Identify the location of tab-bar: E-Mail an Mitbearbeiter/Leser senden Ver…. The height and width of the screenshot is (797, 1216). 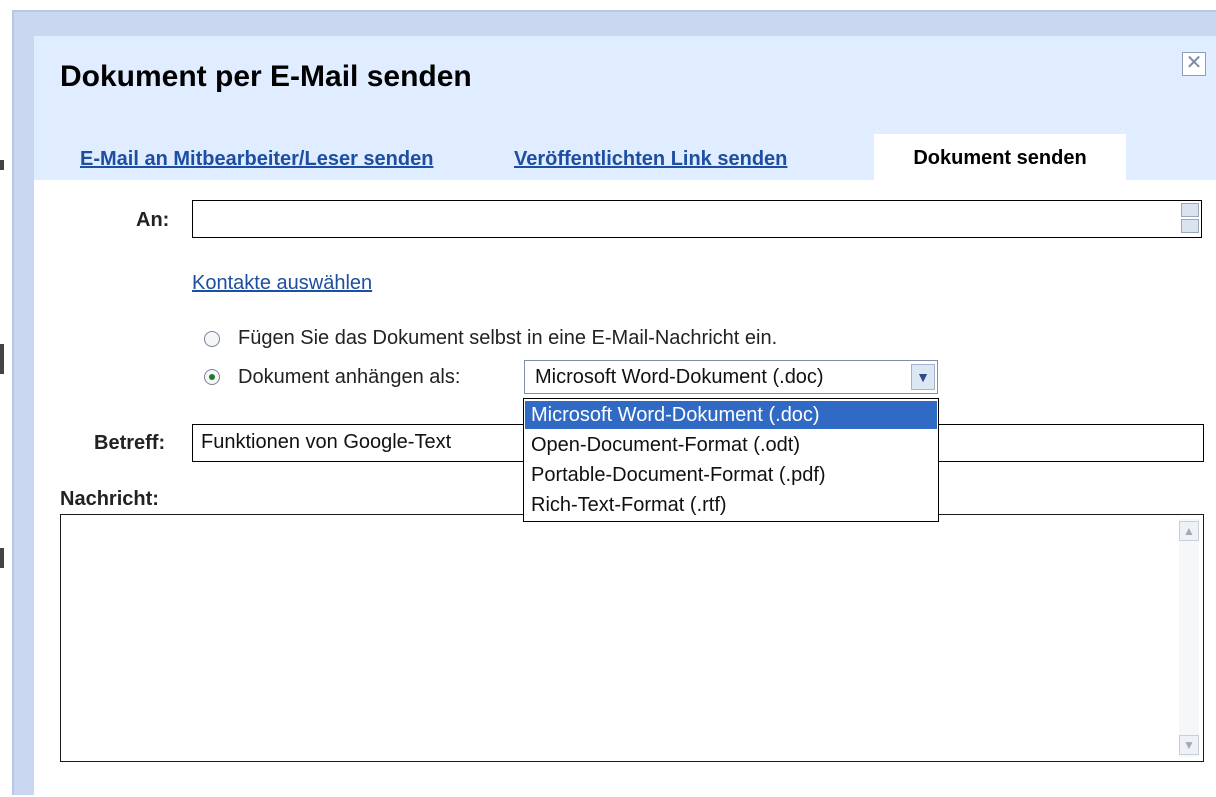
(625, 148).